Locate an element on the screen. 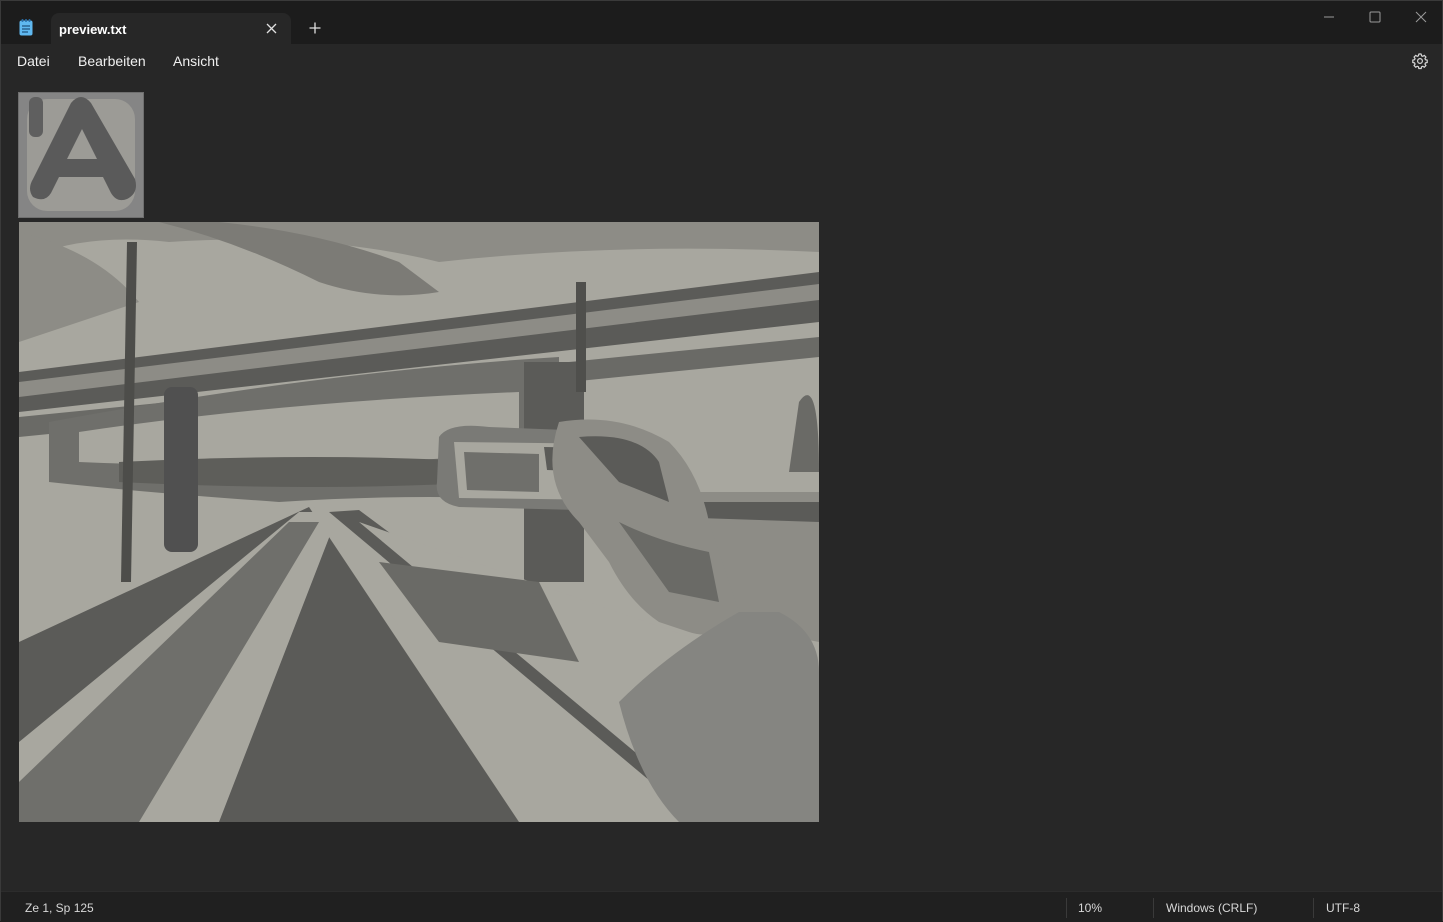  title-bar: preview.txt is located at coordinates (721, 22).